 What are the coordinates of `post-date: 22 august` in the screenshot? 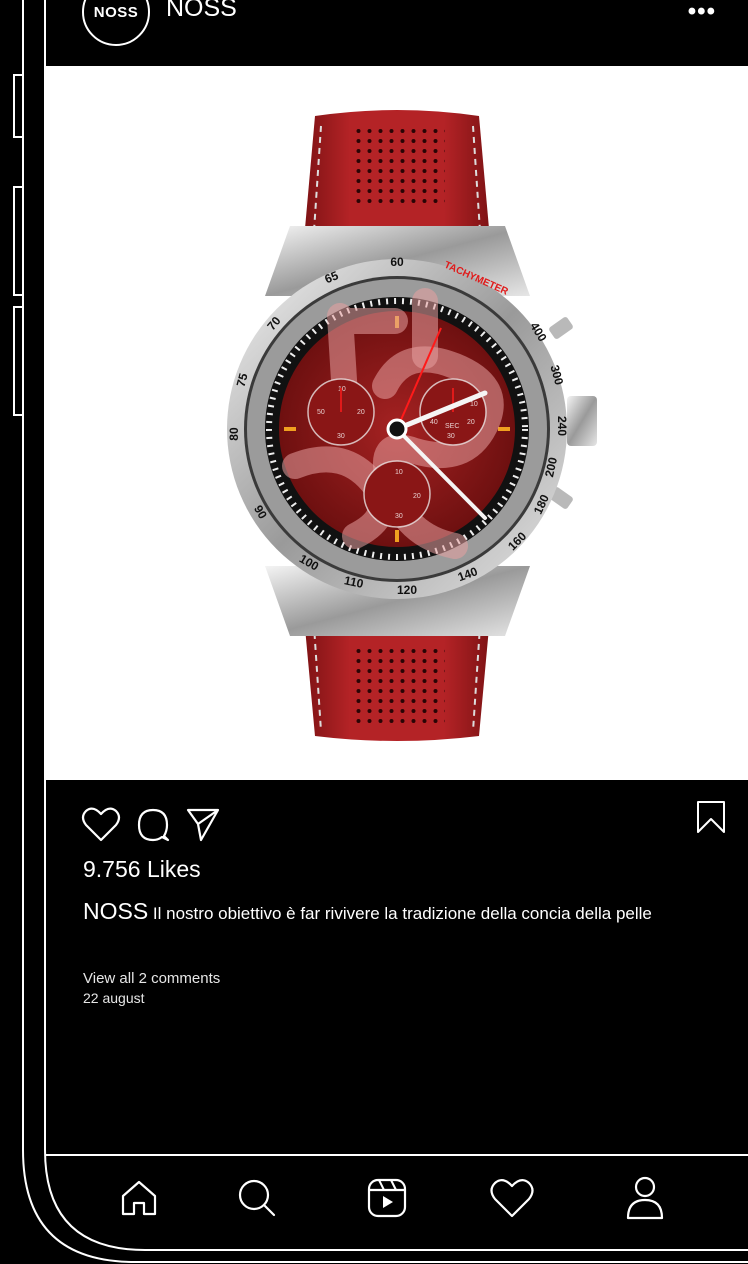 It's located at (114, 998).